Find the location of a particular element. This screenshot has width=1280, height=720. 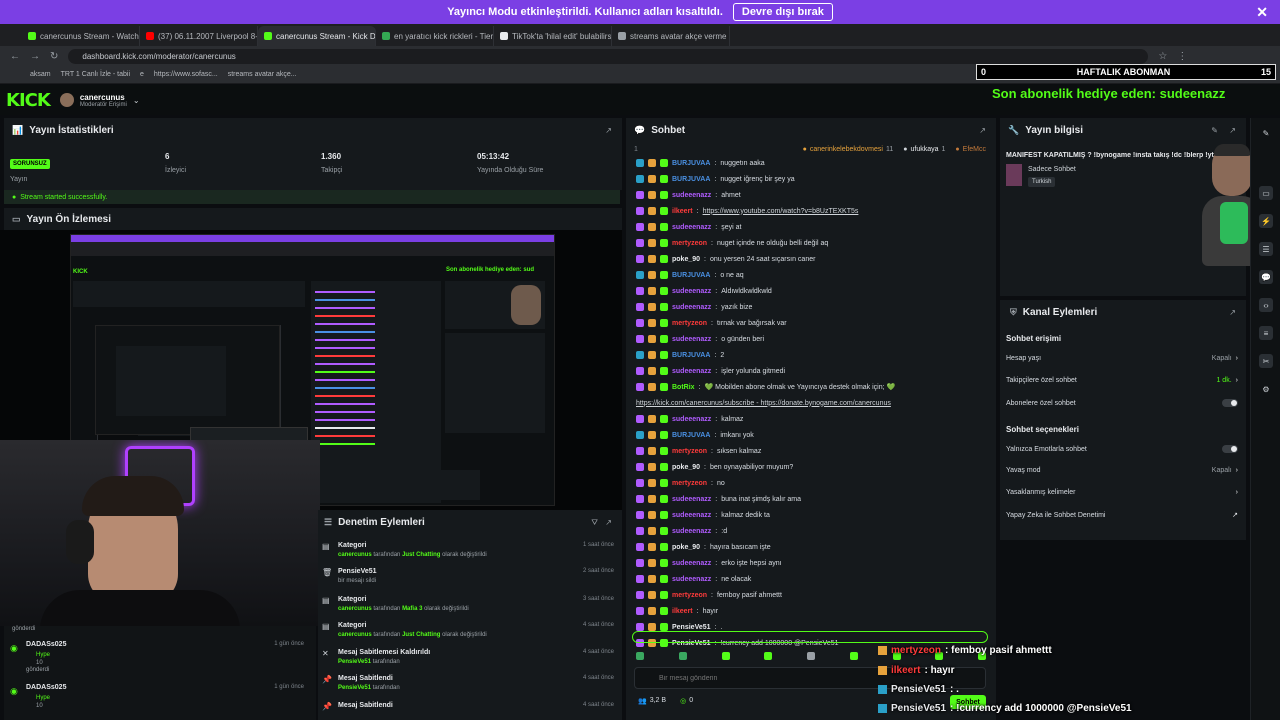

code-icon: ‹› is located at coordinates (1266, 305).